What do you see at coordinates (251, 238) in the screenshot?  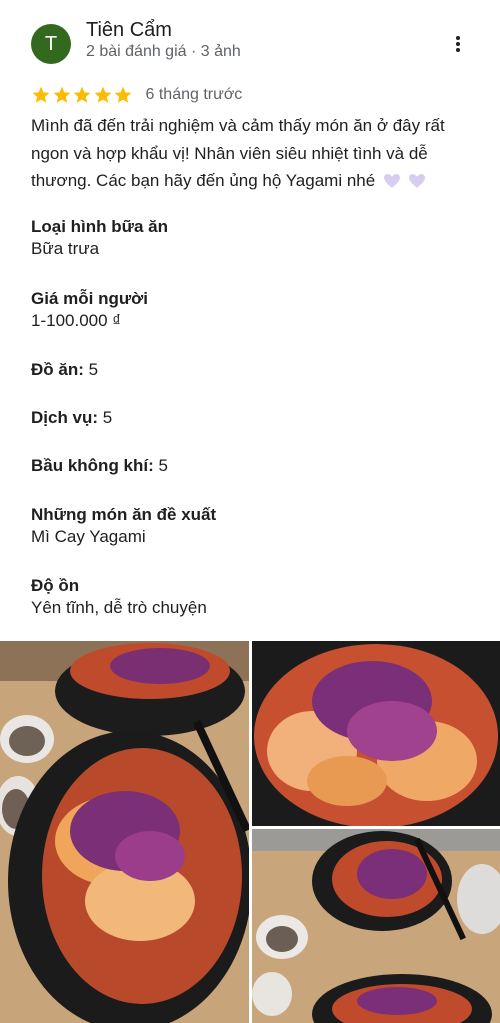 I see `attr-meal-type: Loại hình bữa ăn Bữa trưa` at bounding box center [251, 238].